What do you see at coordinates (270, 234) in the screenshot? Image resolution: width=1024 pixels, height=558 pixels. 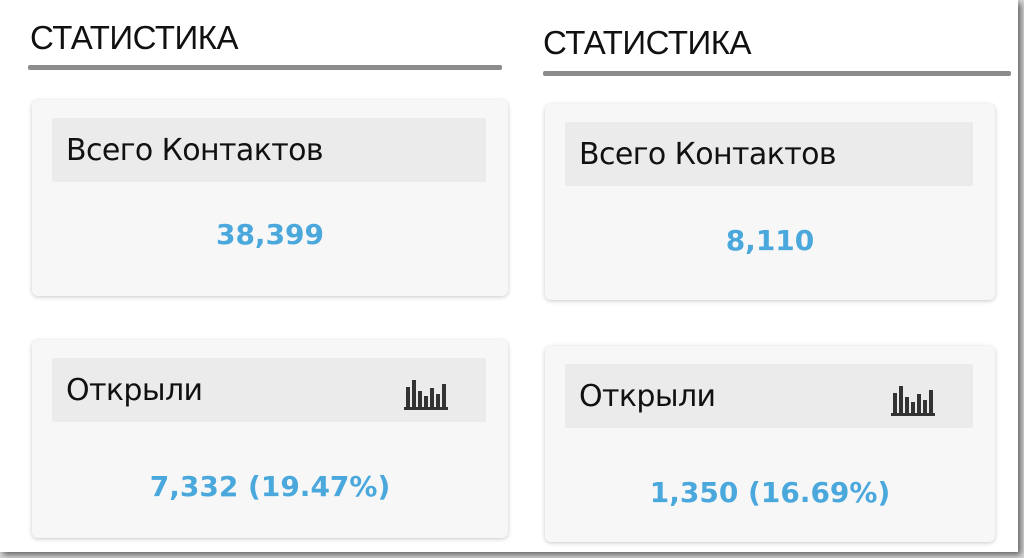 I see `total-contacts-value: 38,399` at bounding box center [270, 234].